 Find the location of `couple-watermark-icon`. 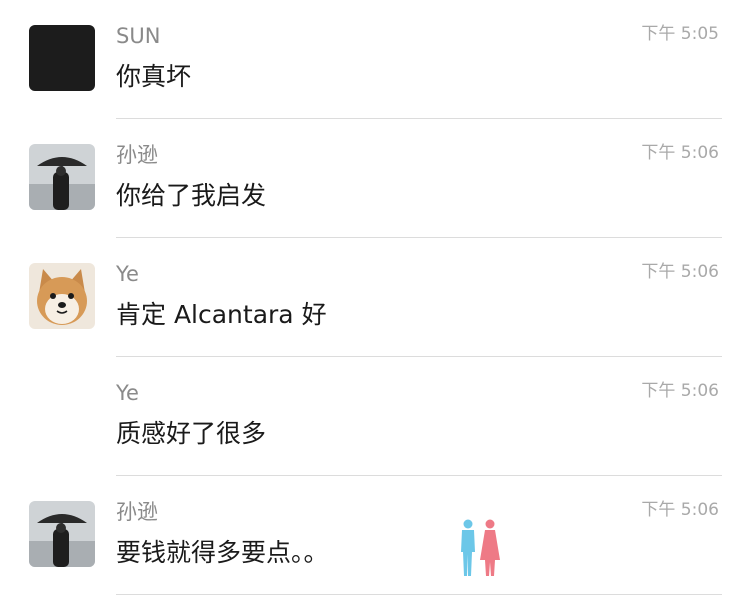

couple-watermark-icon is located at coordinates (480, 548).